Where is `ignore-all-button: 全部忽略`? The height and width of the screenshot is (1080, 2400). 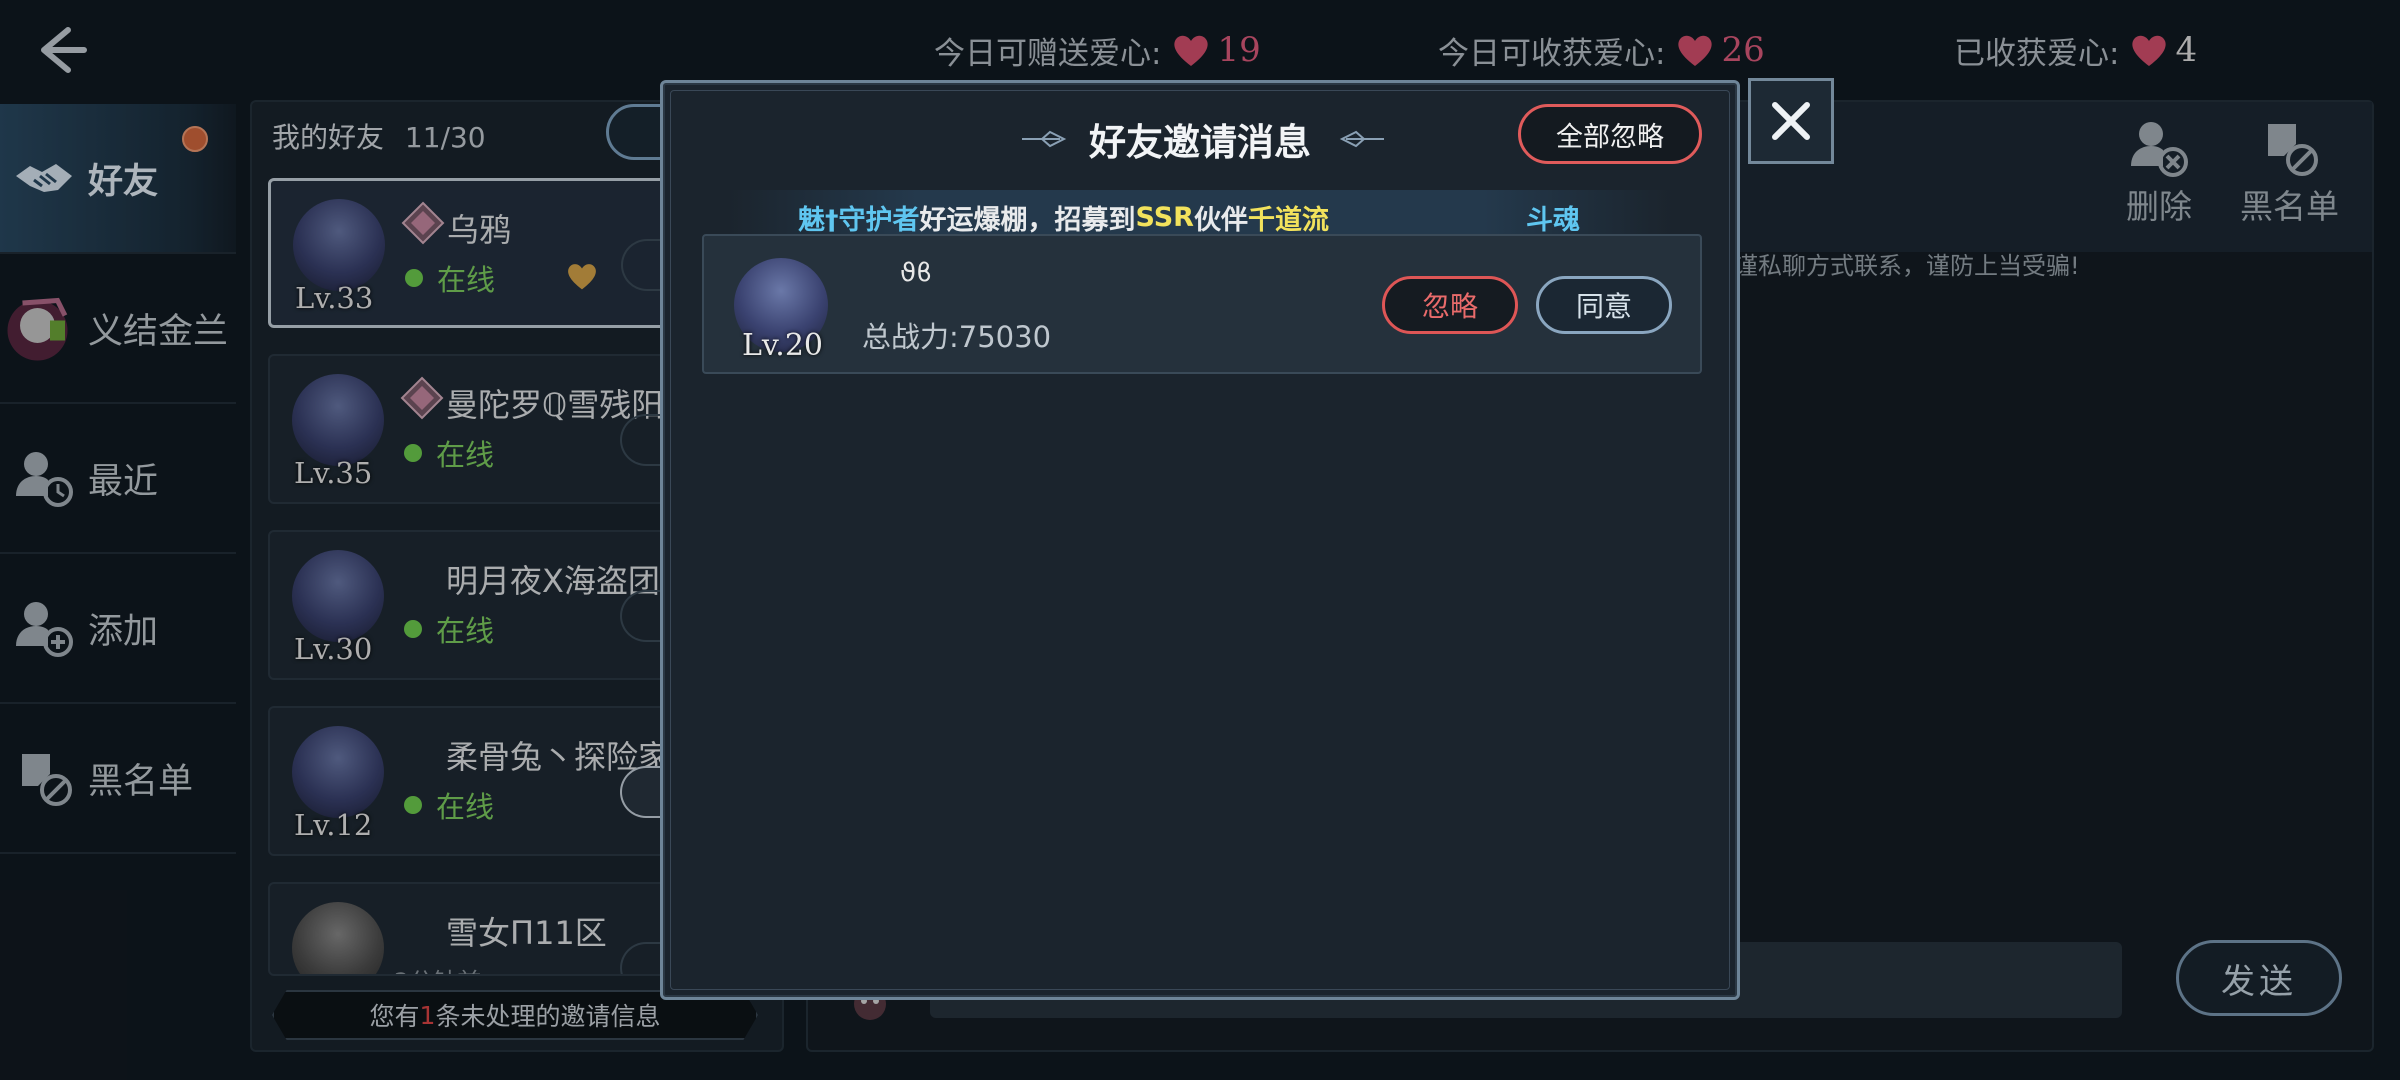
ignore-all-button: 全部忽略 is located at coordinates (1610, 134).